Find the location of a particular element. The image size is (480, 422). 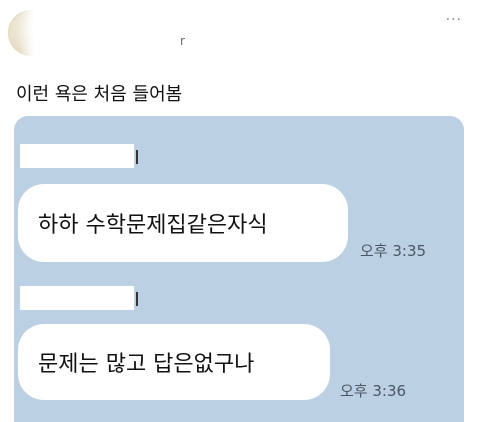

message-time: 오후 3:35 is located at coordinates (393, 251).